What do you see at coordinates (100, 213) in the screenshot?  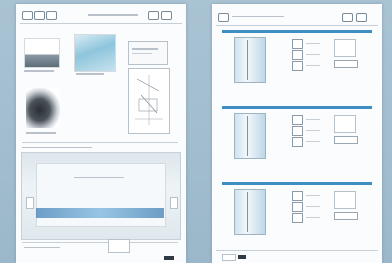 I see `banner-floor` at bounding box center [100, 213].